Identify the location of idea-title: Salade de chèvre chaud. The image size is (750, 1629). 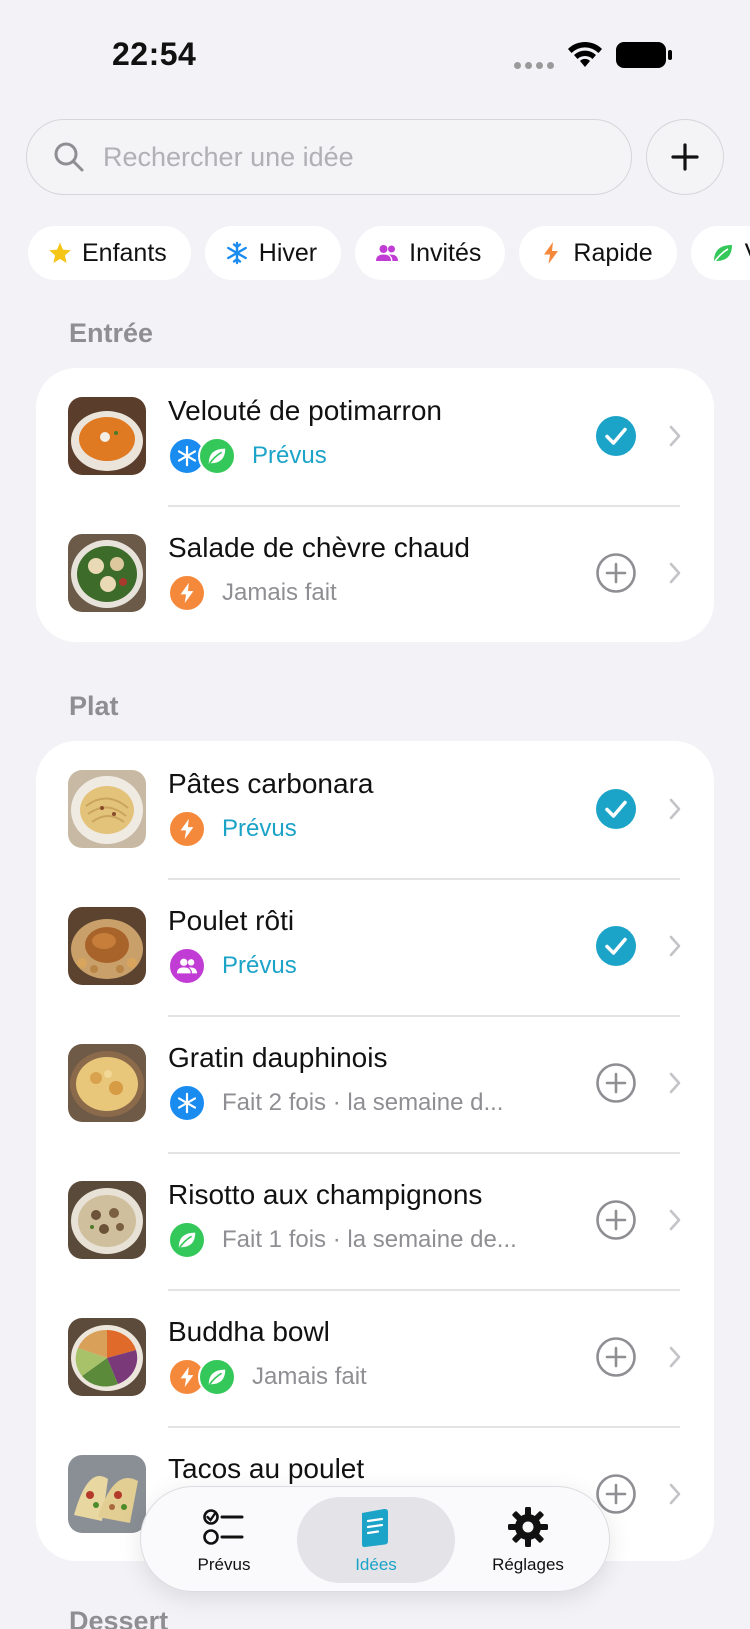
(319, 547).